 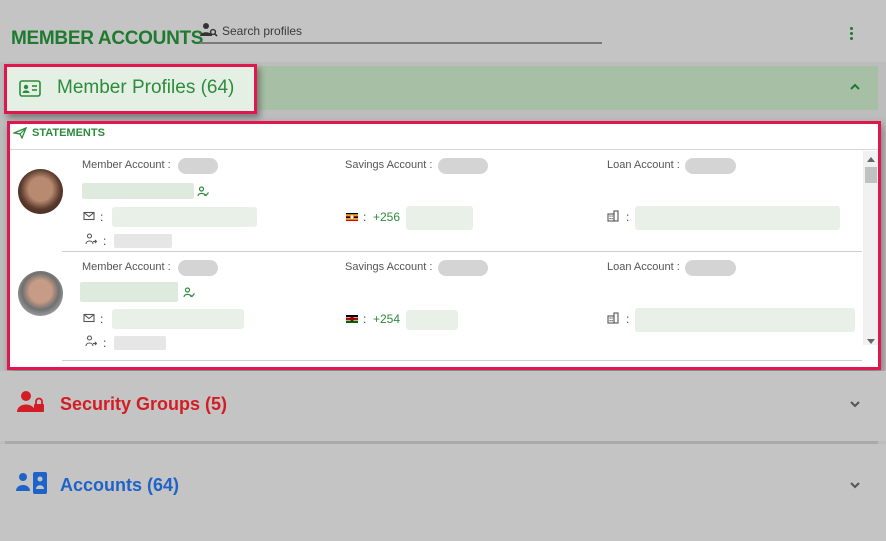 I want to click on scroll-down-arrow-icon, so click(x=871, y=341).